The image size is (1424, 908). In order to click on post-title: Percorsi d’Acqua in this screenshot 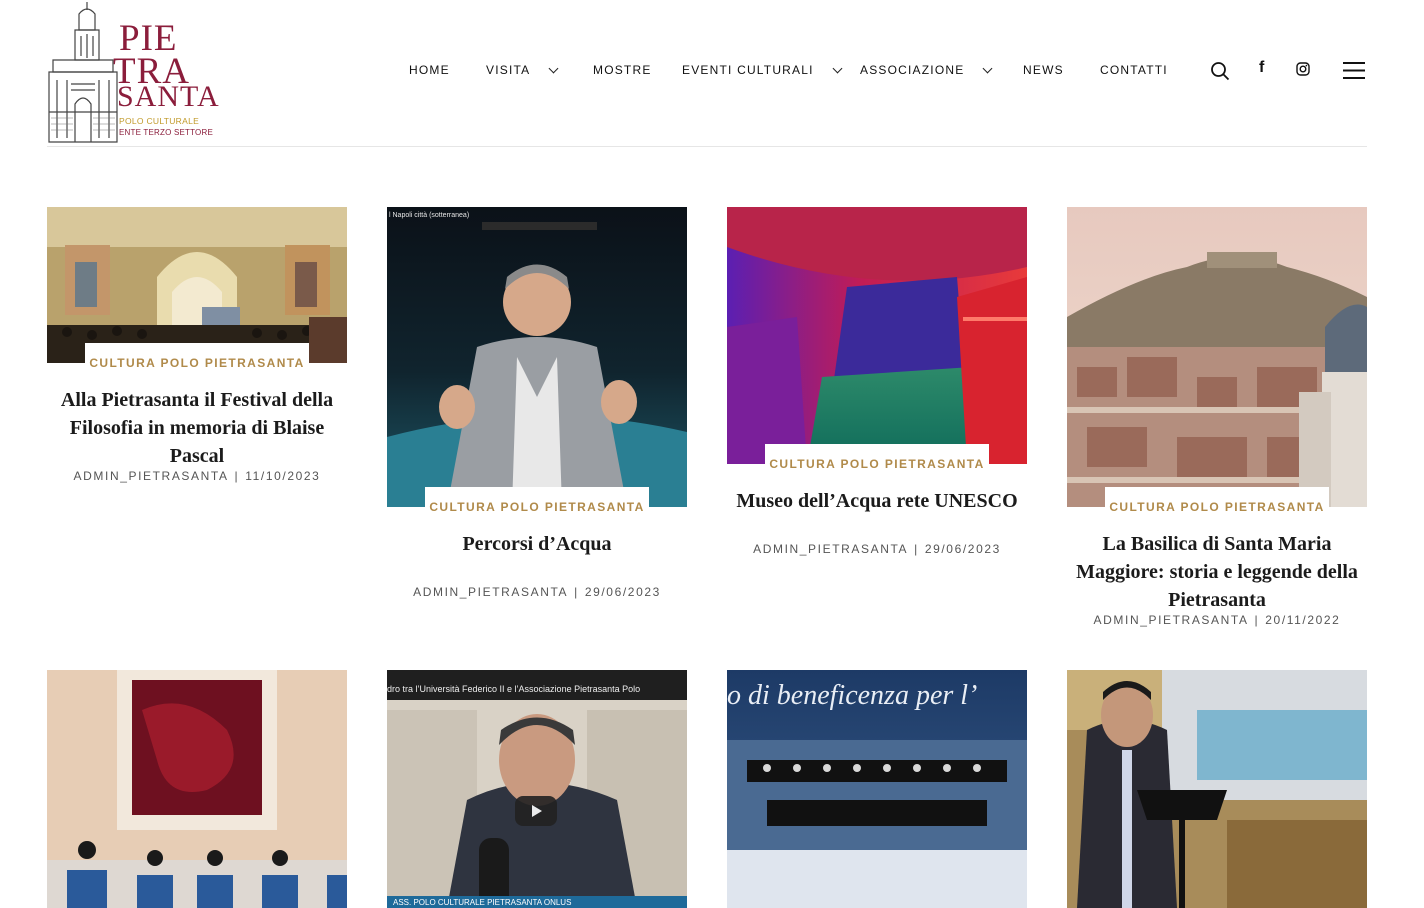, I will do `click(537, 544)`.